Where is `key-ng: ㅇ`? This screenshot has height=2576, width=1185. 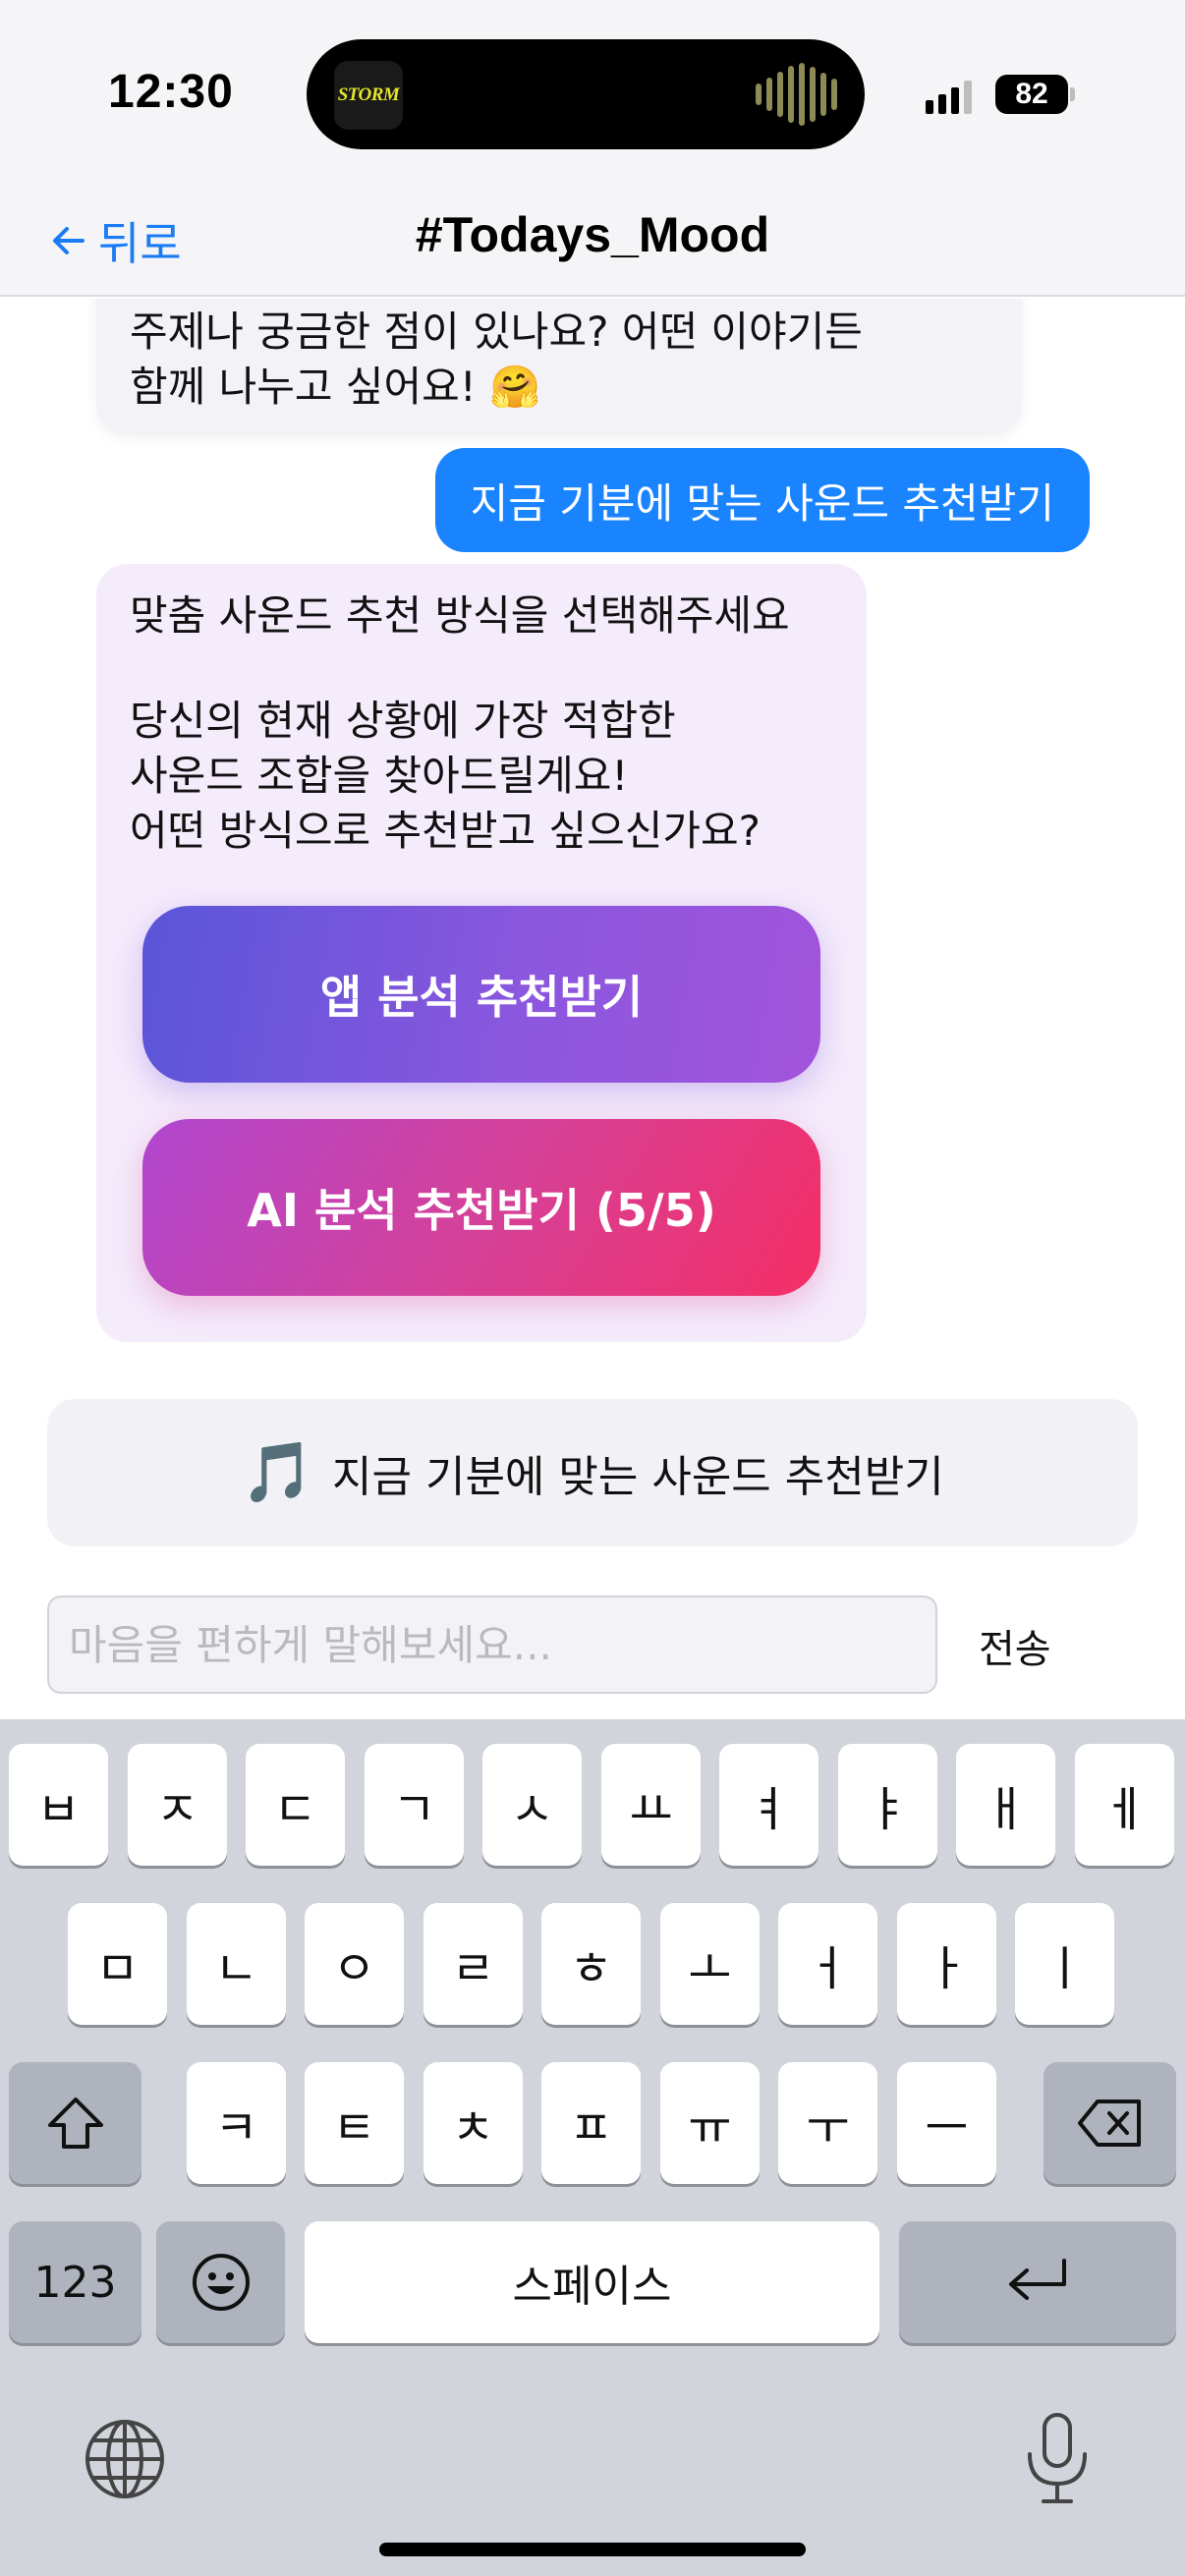
key-ng: ㅇ is located at coordinates (354, 1964).